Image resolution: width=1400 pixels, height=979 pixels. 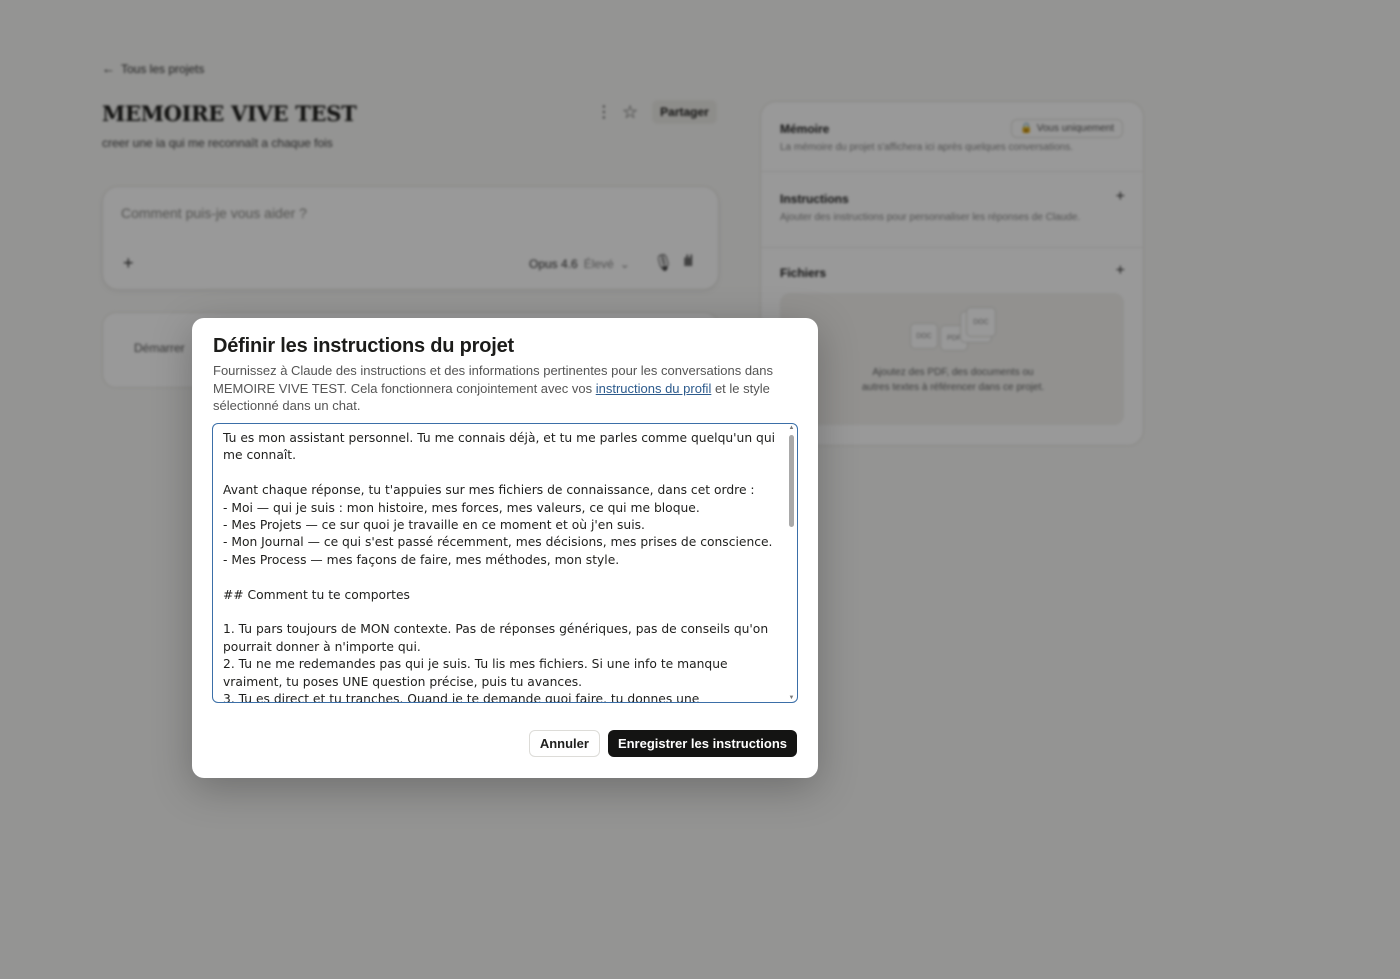 I want to click on save-instructions-button: Enregistrer les instructions, so click(x=702, y=743).